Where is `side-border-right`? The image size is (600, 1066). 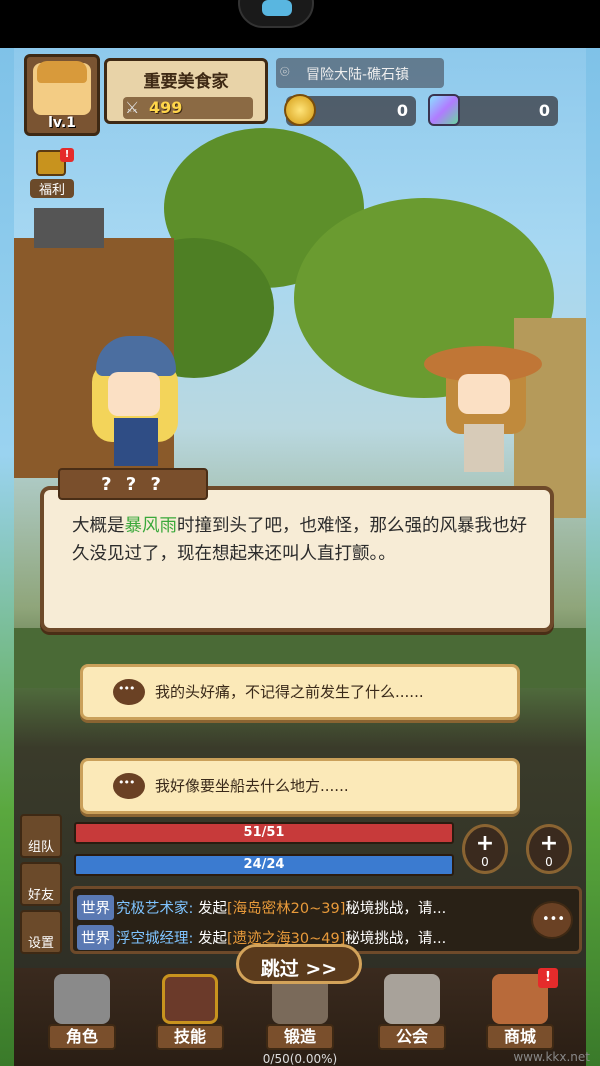 side-border-right is located at coordinates (593, 557).